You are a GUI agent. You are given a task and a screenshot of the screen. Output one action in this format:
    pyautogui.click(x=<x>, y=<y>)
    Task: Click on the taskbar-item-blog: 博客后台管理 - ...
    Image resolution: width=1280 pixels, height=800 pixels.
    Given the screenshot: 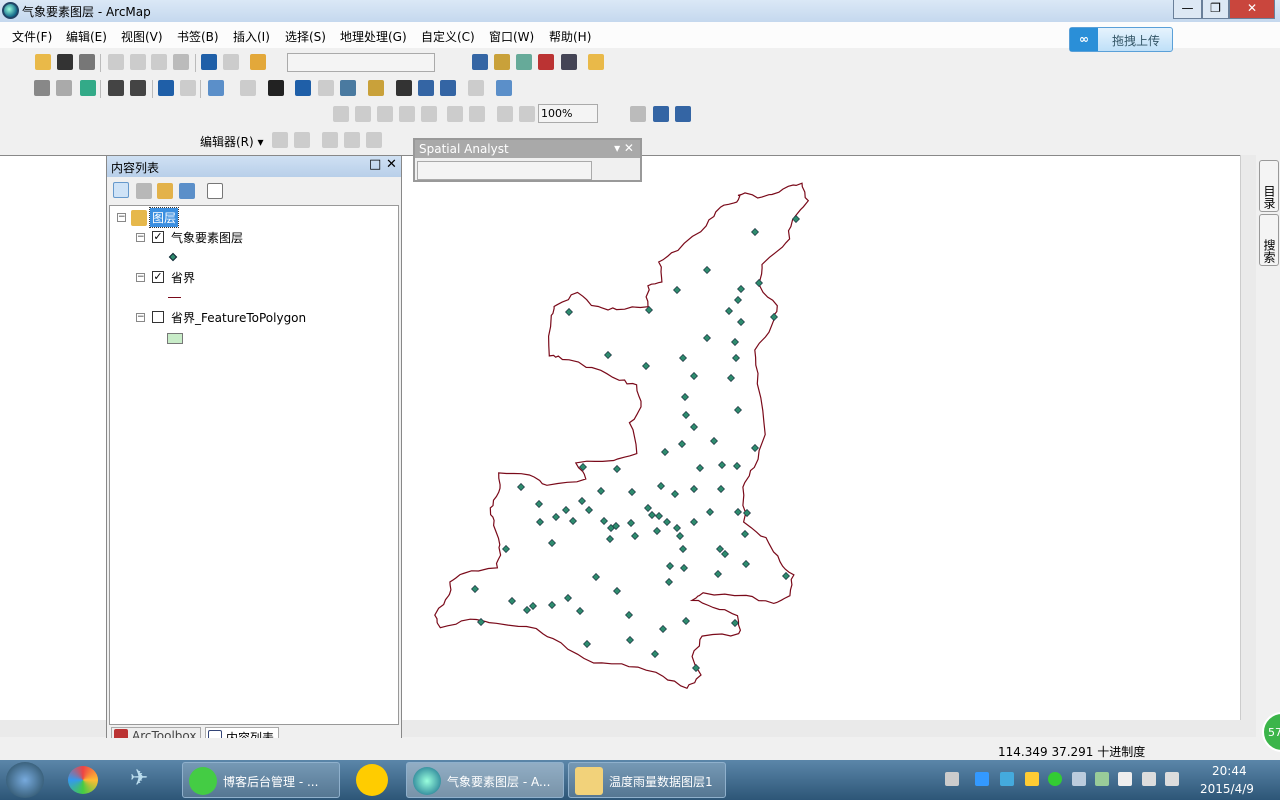 What is the action you would take?
    pyautogui.click(x=261, y=780)
    